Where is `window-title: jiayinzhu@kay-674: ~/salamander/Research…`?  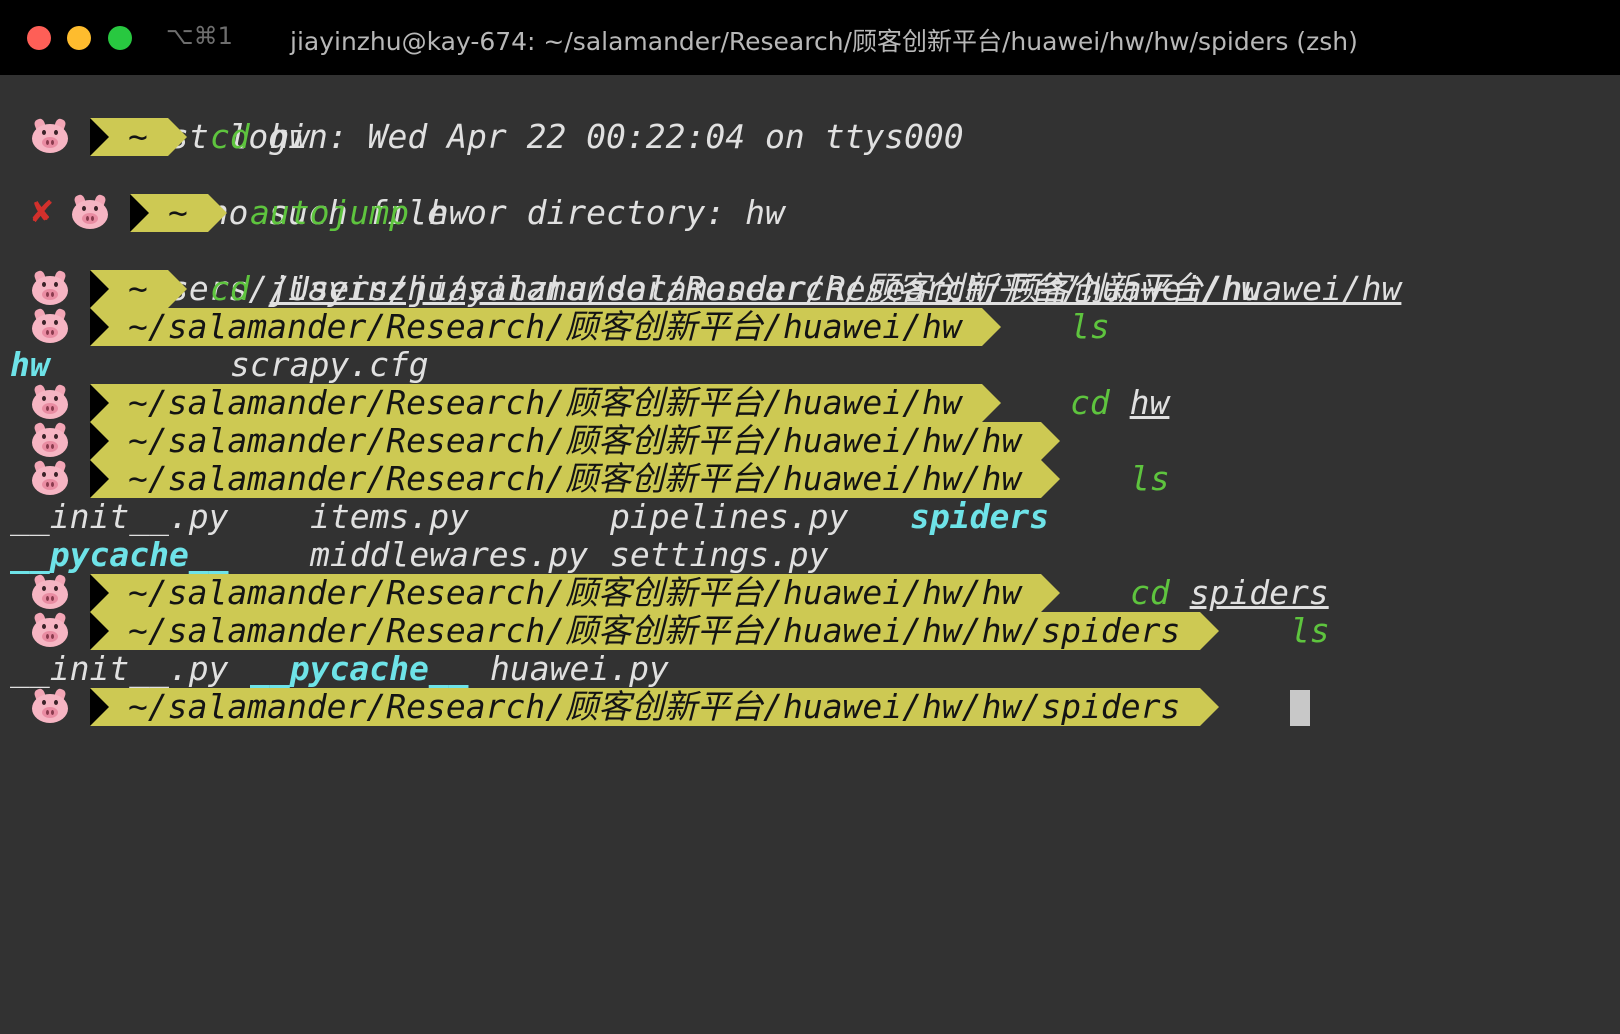
window-title: jiayinzhu@kay-674: ~/salamander/Research… is located at coordinates (824, 41).